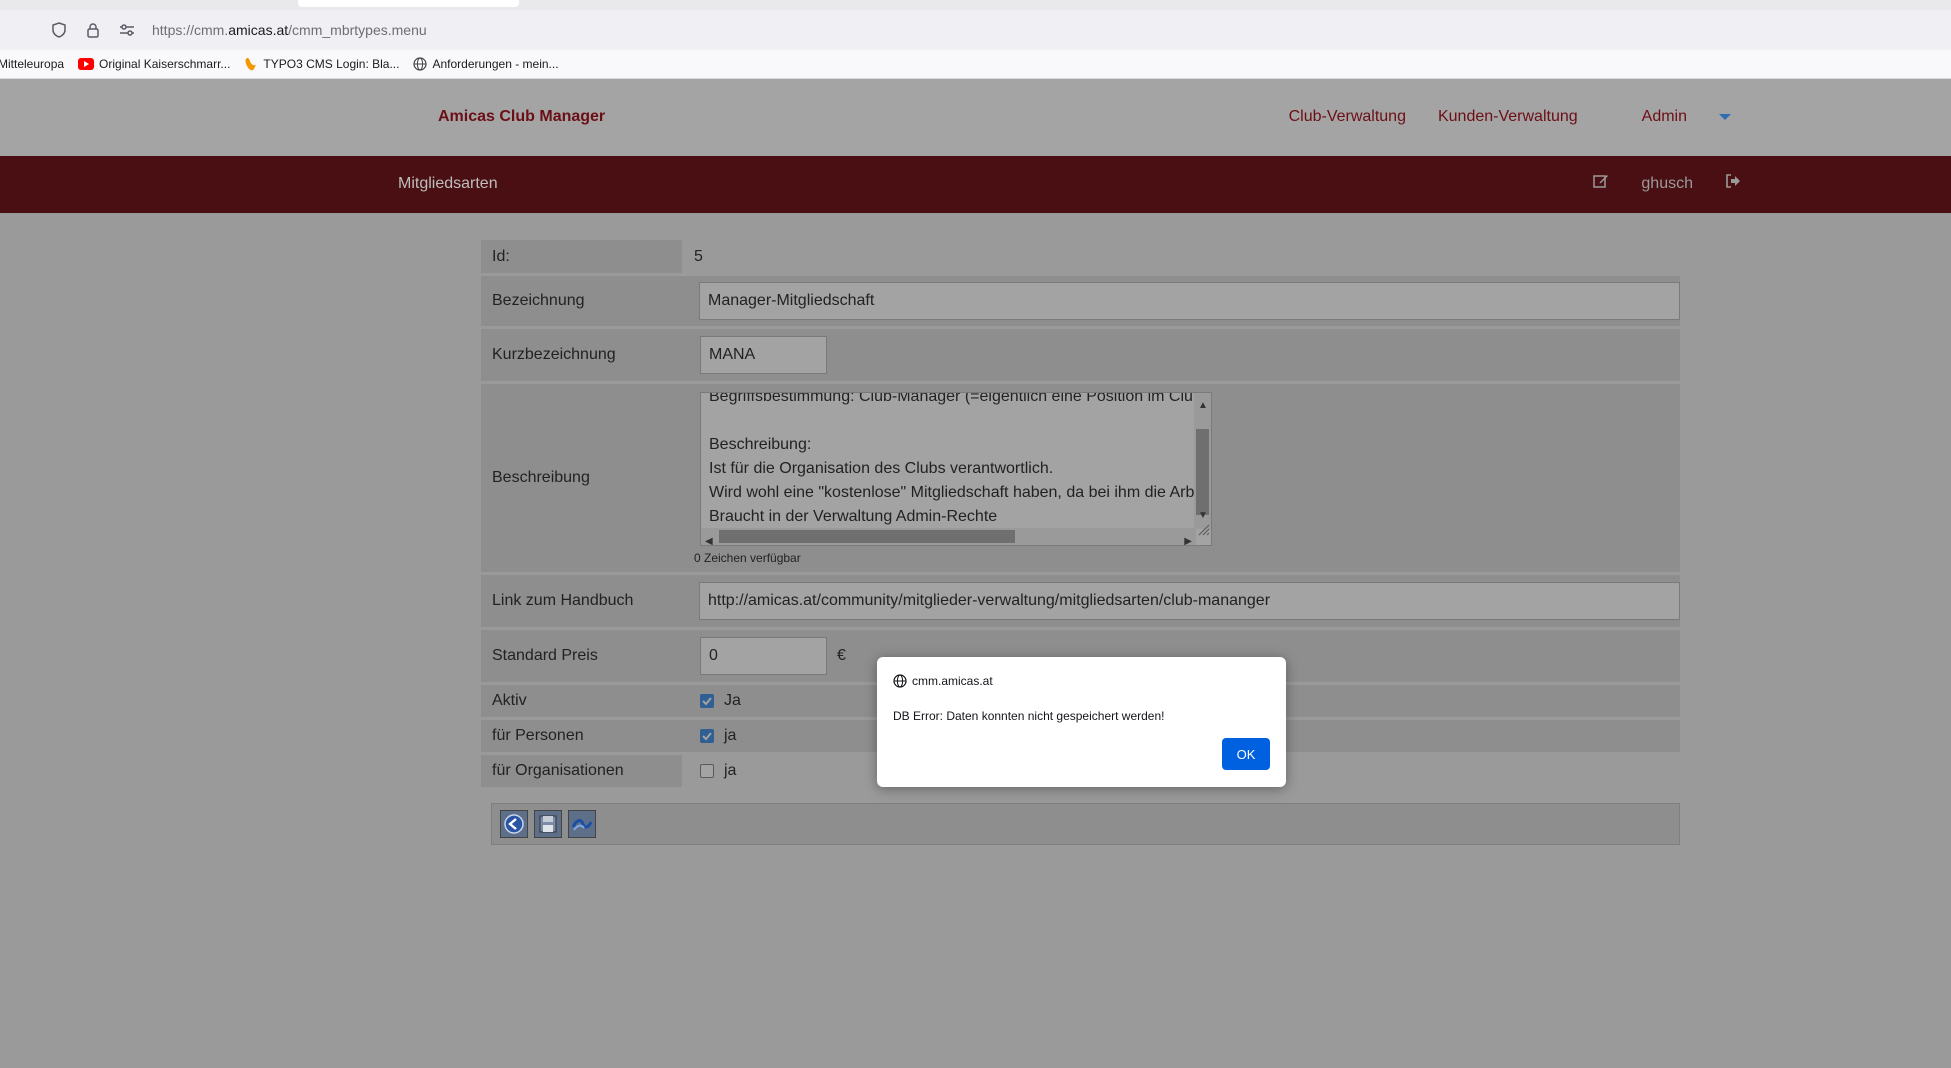 This screenshot has width=1951, height=1068. I want to click on scroll-up-icon: ▲, so click(1203, 406).